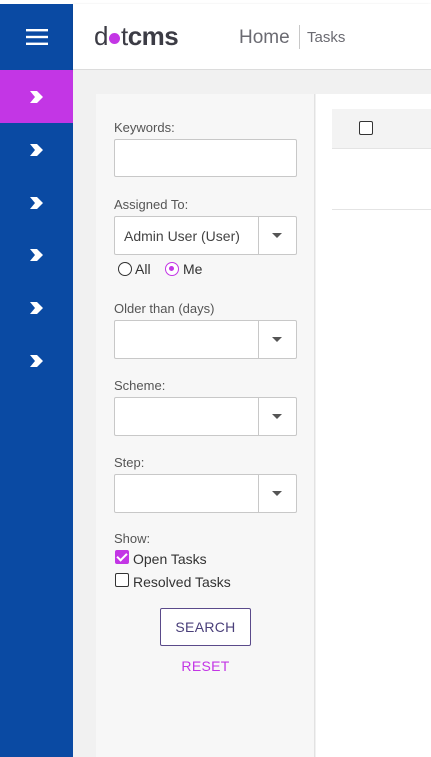 Image resolution: width=431 pixels, height=757 pixels. What do you see at coordinates (205, 493) in the screenshot?
I see `step-select` at bounding box center [205, 493].